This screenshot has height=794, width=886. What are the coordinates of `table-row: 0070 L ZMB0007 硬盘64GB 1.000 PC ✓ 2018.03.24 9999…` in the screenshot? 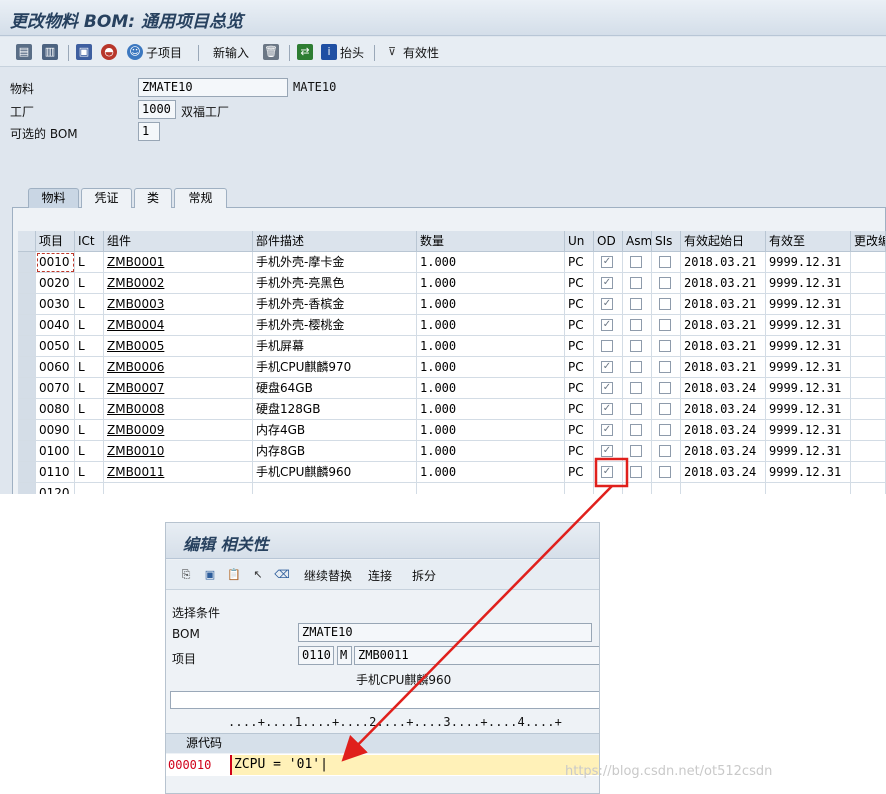 It's located at (452, 388).